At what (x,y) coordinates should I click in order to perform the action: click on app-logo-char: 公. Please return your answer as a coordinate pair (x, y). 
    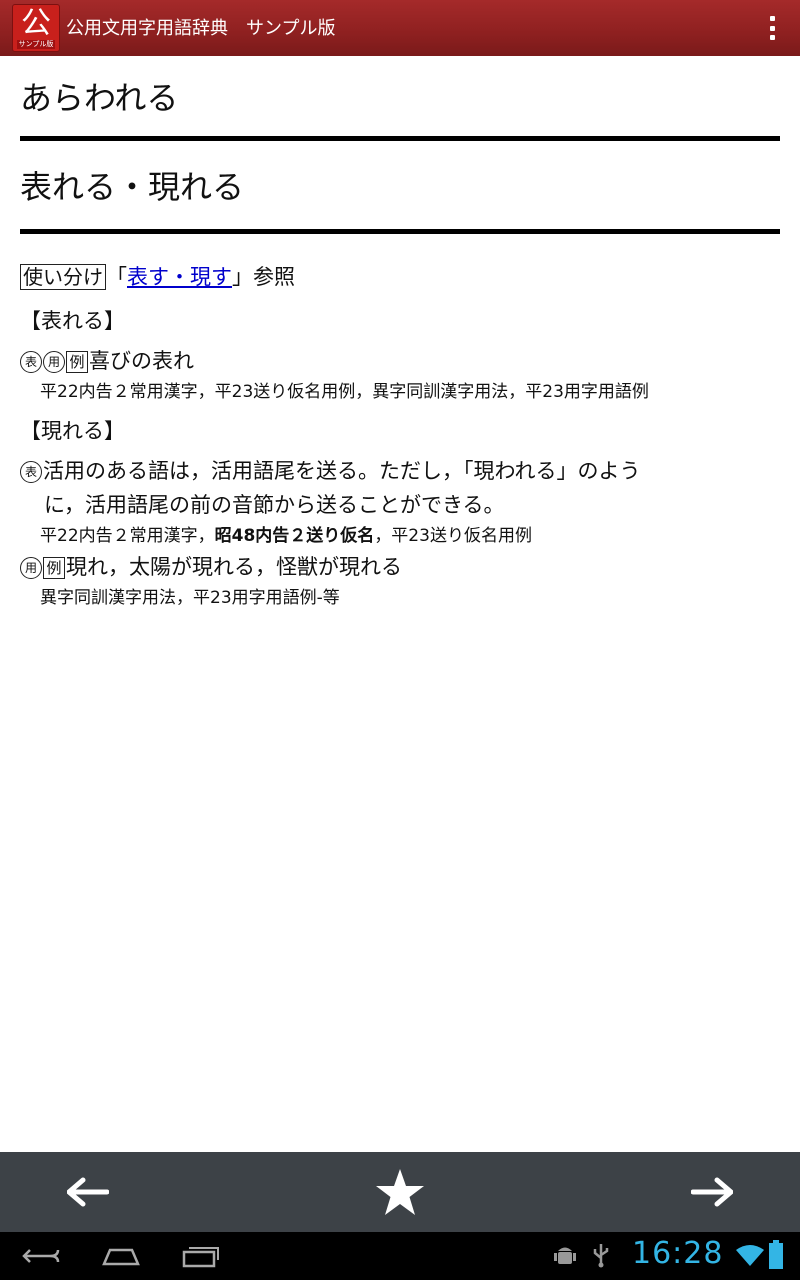
    Looking at the image, I should click on (36, 23).